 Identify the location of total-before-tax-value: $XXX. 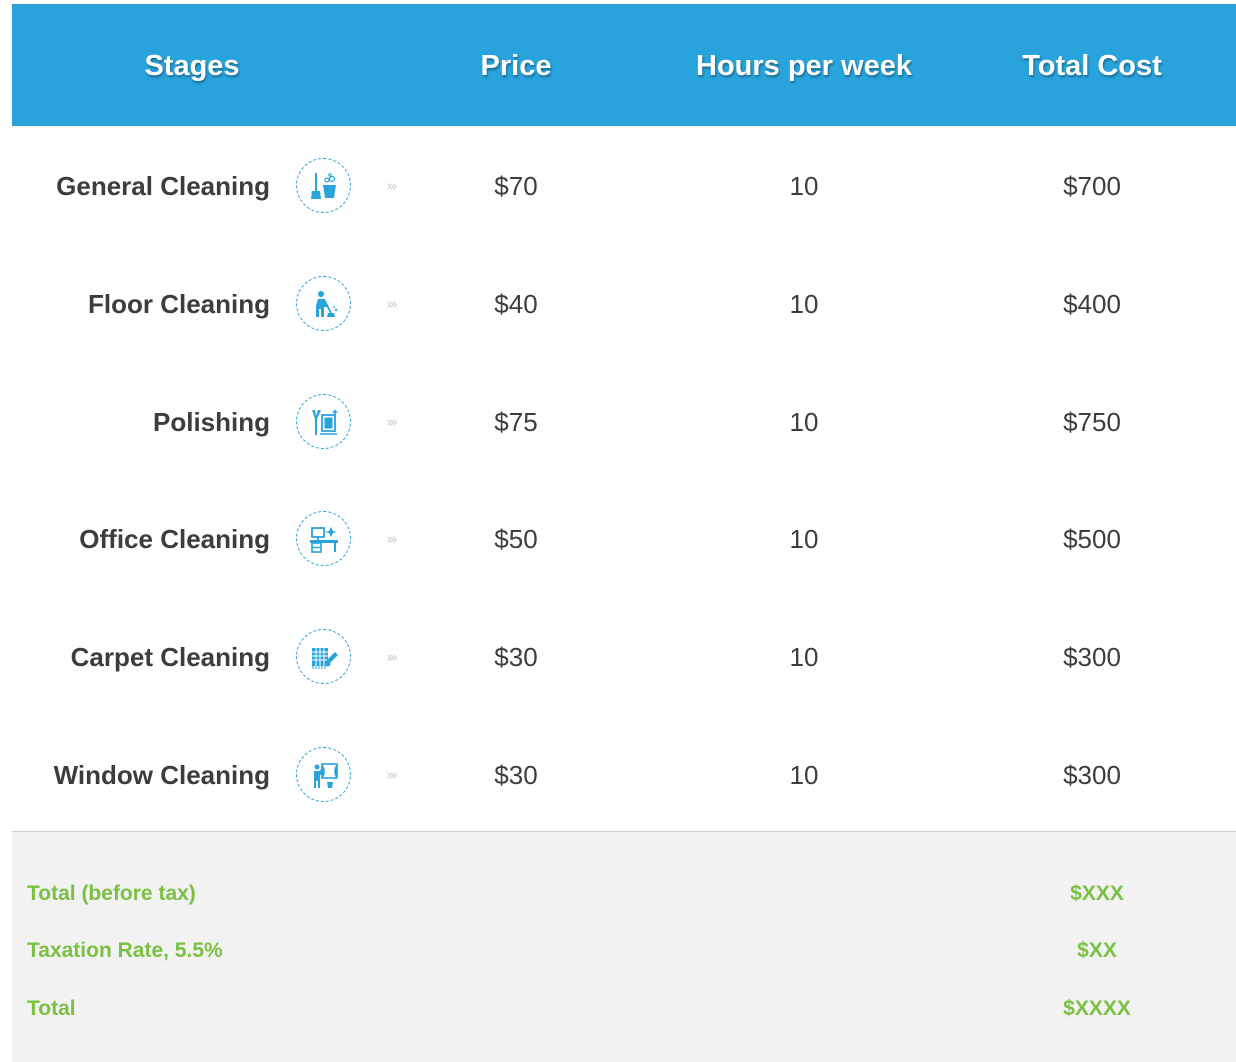
(1097, 893).